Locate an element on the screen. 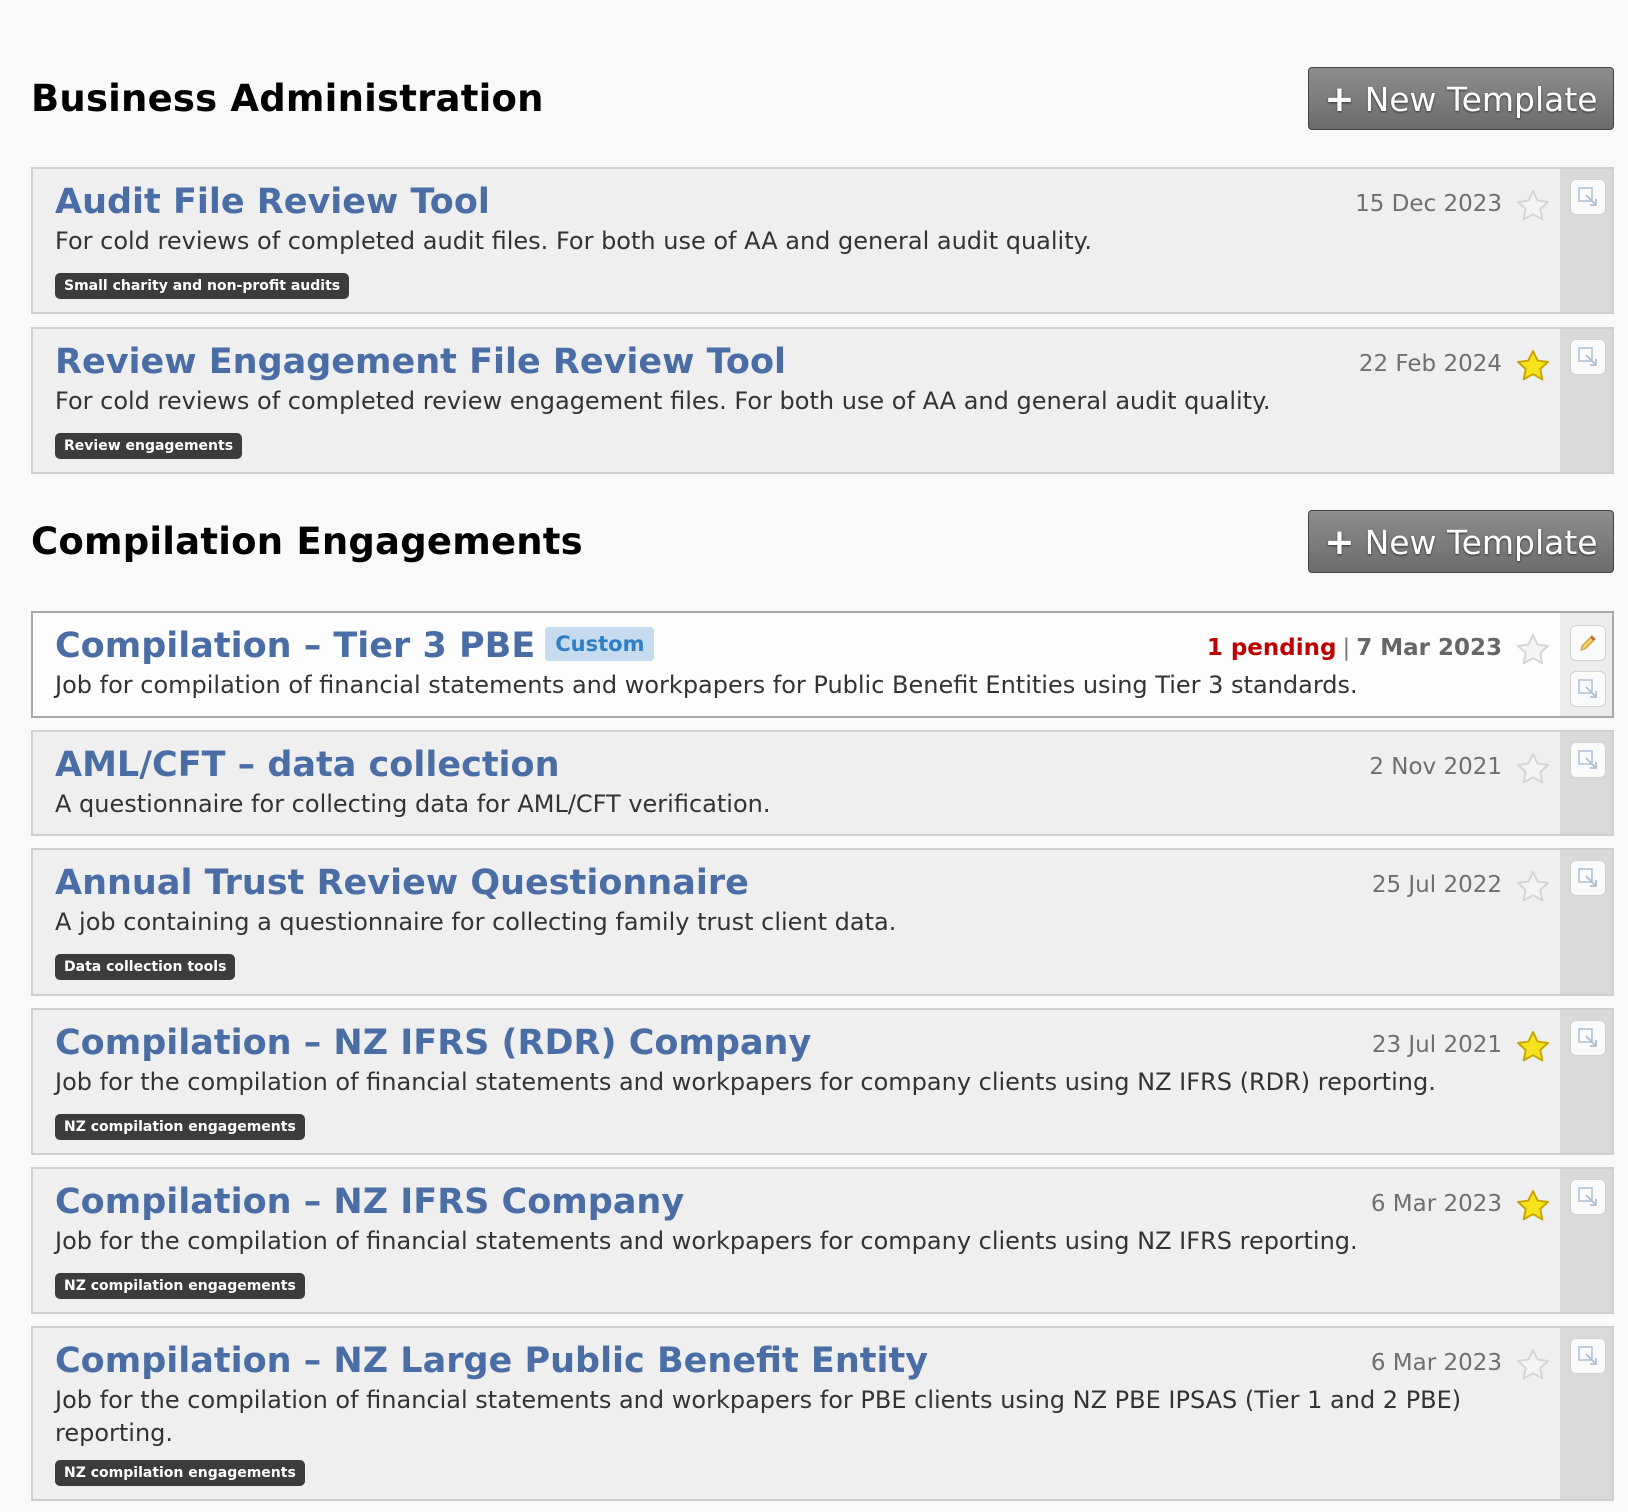  template-meta: 1 pending | 7 Mar 2023 is located at coordinates (1354, 648).